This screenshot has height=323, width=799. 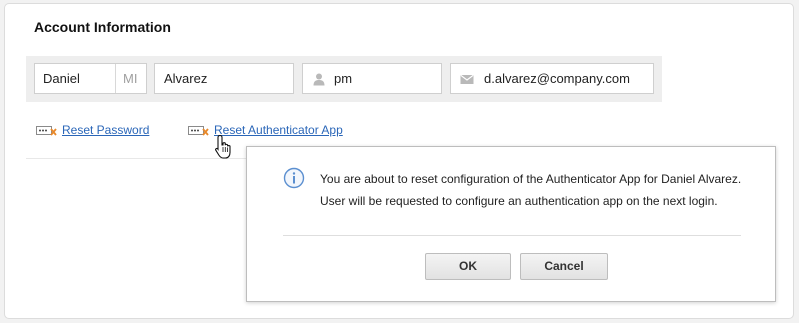 I want to click on email-field: d.alvarez@company.com, so click(x=552, y=78).